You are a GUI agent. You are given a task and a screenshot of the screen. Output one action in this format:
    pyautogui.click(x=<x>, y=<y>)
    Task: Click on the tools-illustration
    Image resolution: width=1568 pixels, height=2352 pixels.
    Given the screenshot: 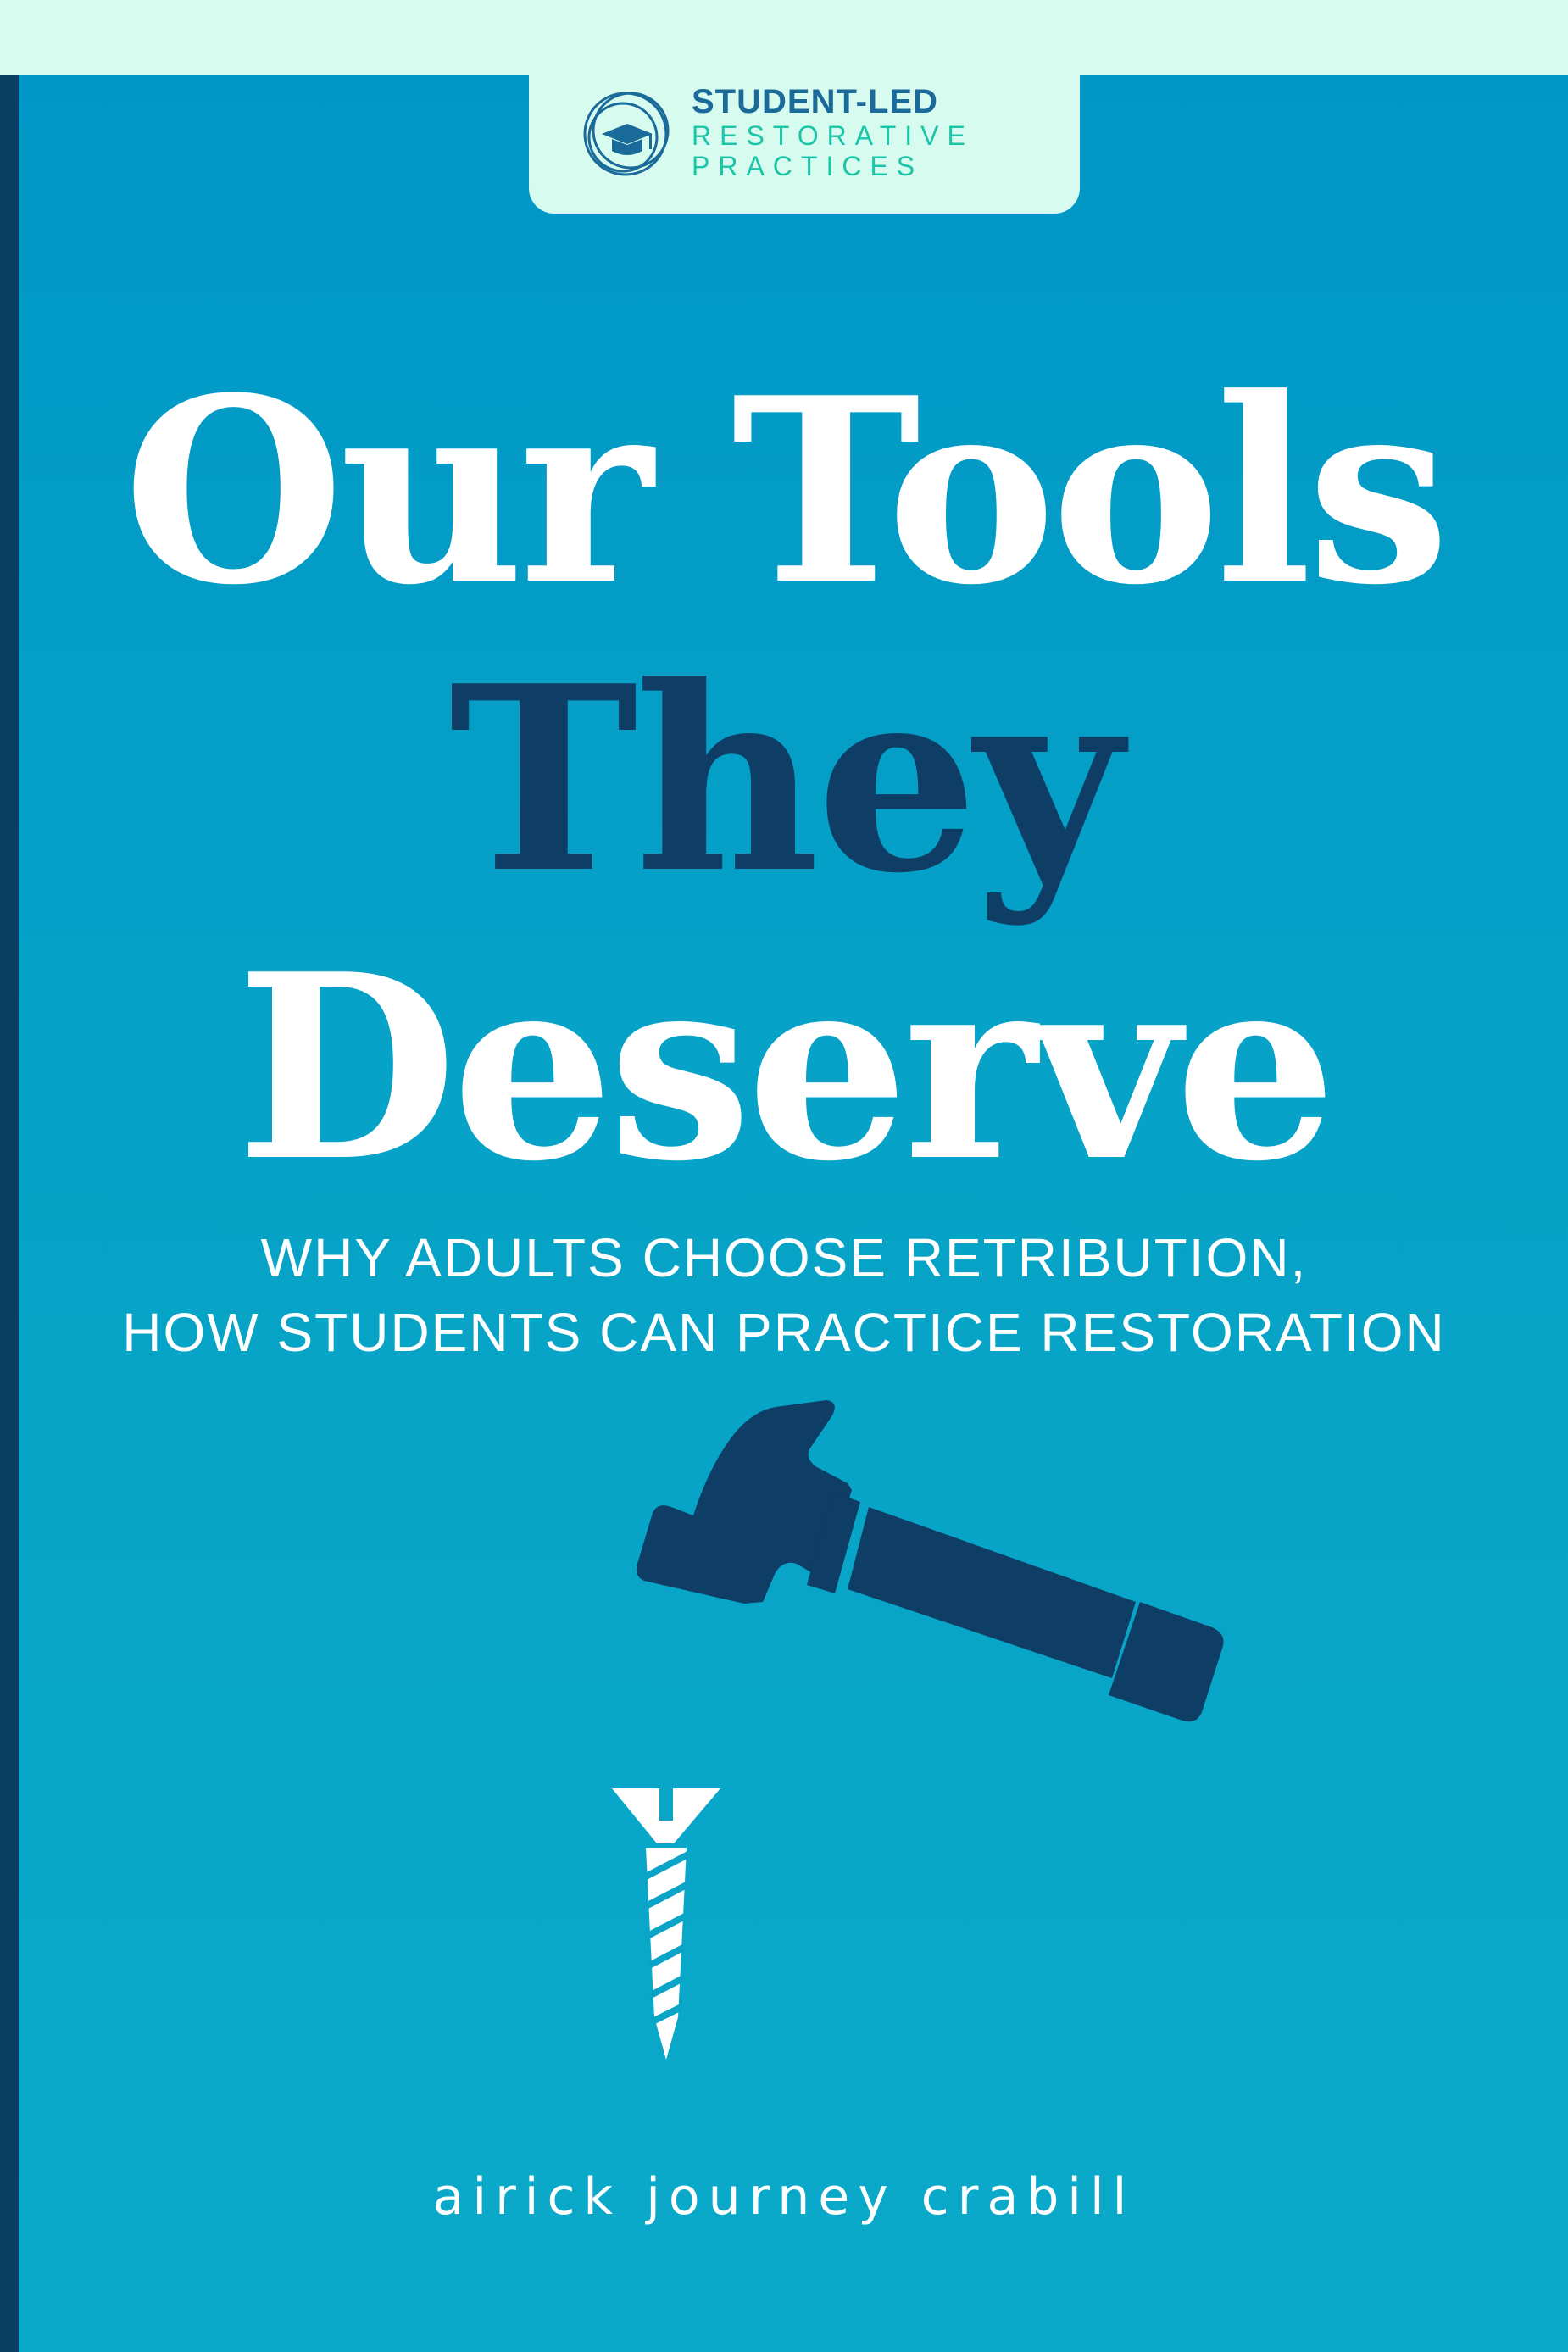 What is the action you would take?
    pyautogui.click(x=918, y=1730)
    